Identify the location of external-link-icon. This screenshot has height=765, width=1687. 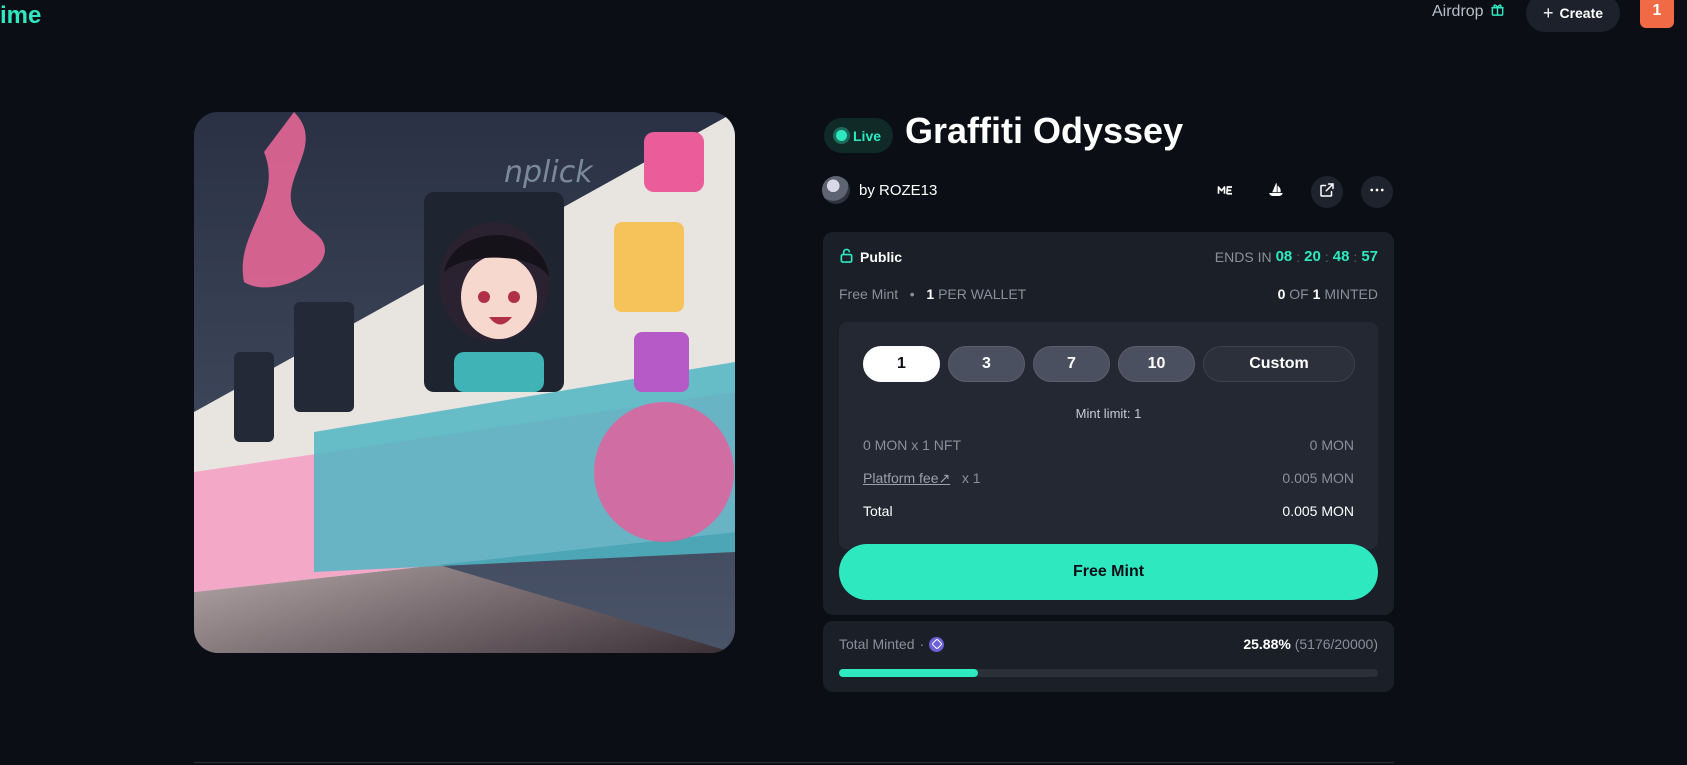
(1327, 192).